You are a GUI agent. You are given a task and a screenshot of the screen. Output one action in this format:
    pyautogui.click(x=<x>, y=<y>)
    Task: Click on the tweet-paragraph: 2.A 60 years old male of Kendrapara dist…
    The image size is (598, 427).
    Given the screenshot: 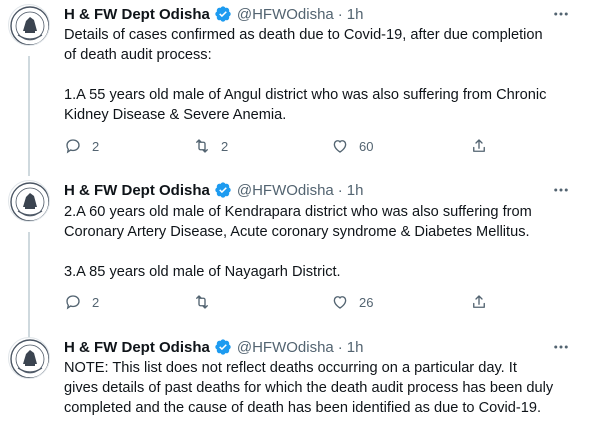 What is the action you would take?
    pyautogui.click(x=298, y=222)
    